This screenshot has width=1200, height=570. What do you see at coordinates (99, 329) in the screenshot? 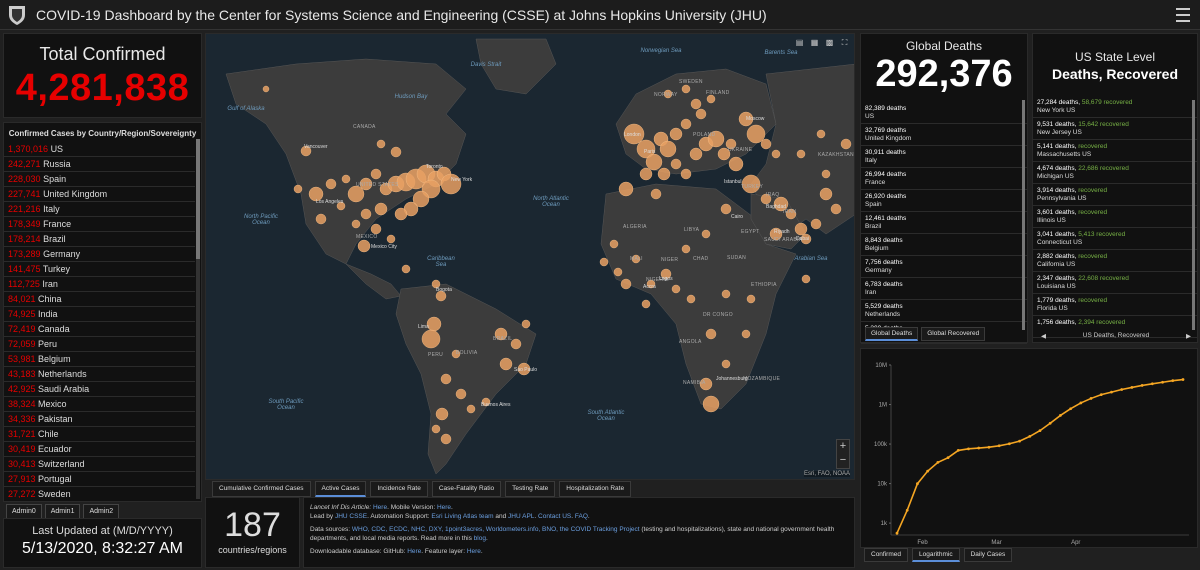
I see `country-list-item: 72,419 Canada` at bounding box center [99, 329].